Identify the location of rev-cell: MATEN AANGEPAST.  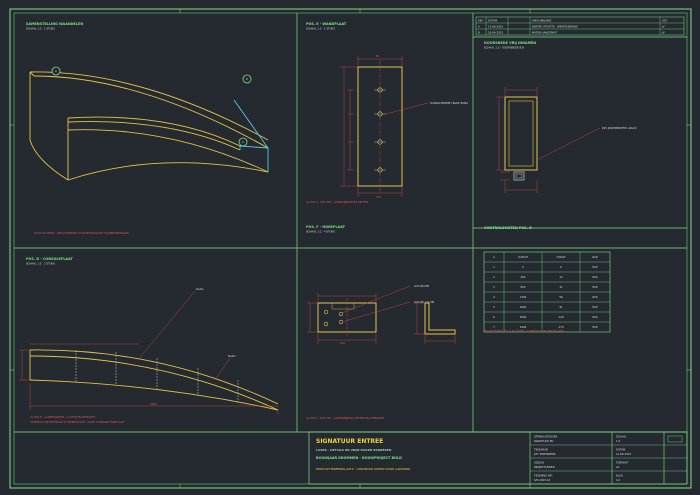
(545, 33).